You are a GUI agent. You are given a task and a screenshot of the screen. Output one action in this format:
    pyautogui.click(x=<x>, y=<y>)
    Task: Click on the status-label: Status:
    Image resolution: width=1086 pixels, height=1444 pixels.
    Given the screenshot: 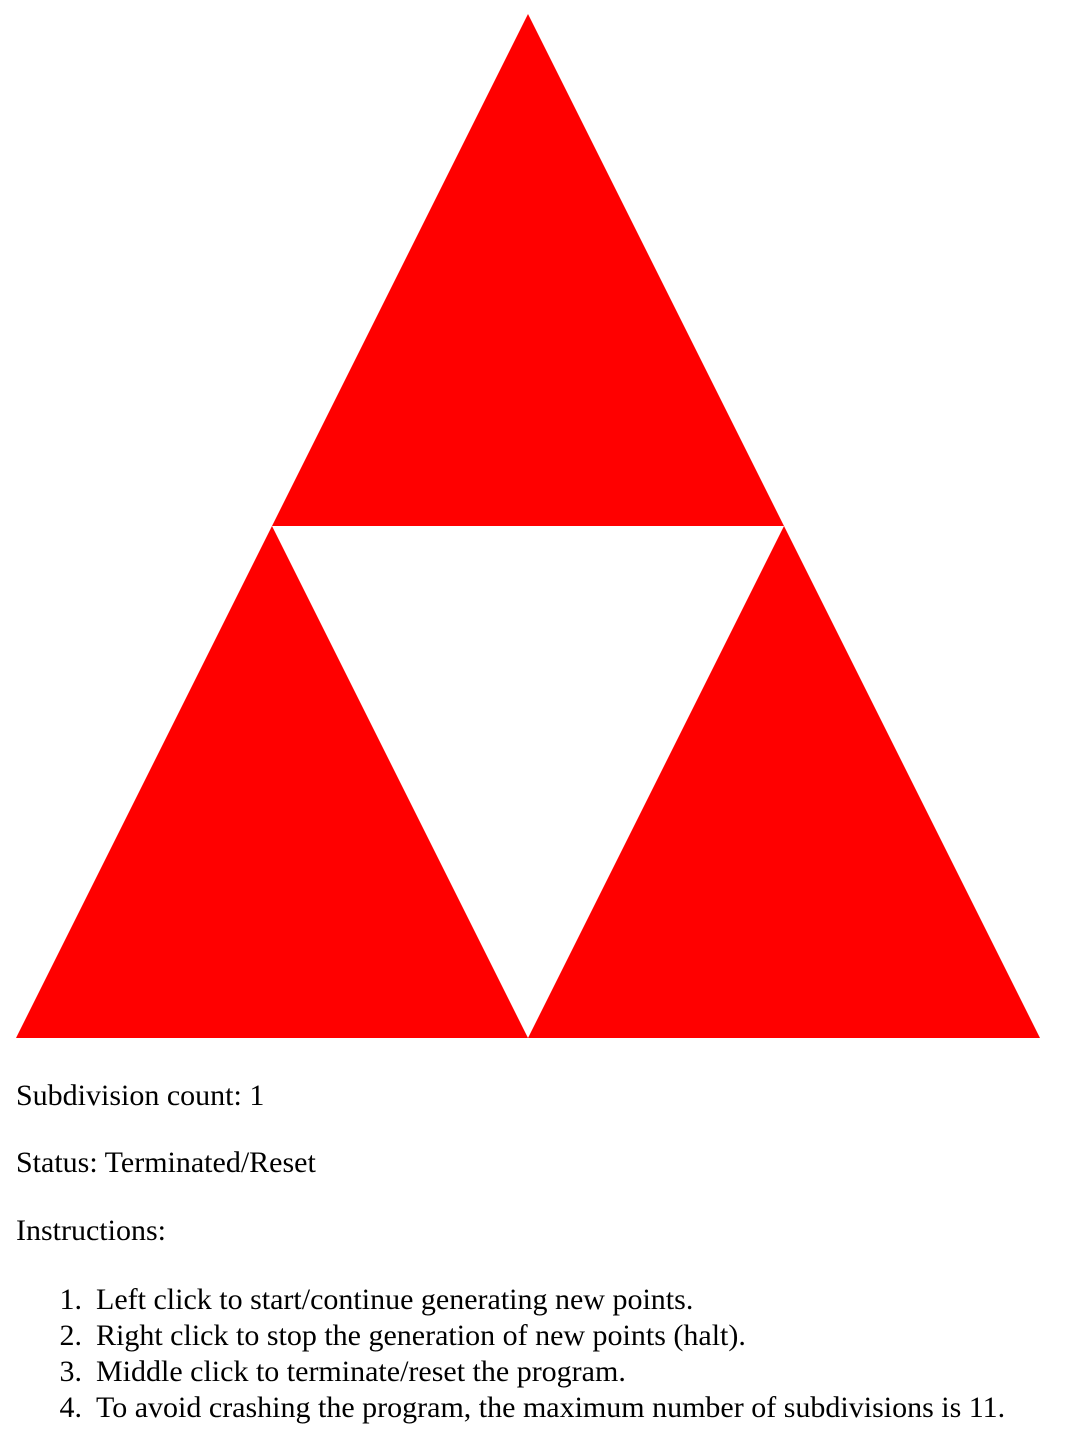 What is the action you would take?
    pyautogui.click(x=57, y=1162)
    